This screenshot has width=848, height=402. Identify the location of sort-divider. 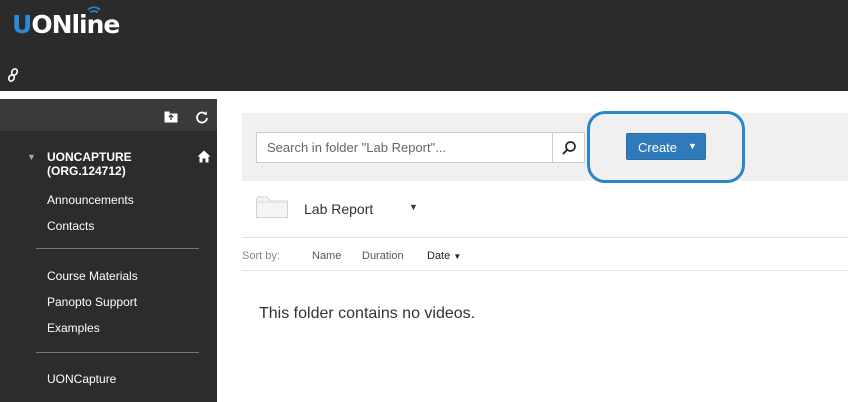
(545, 270).